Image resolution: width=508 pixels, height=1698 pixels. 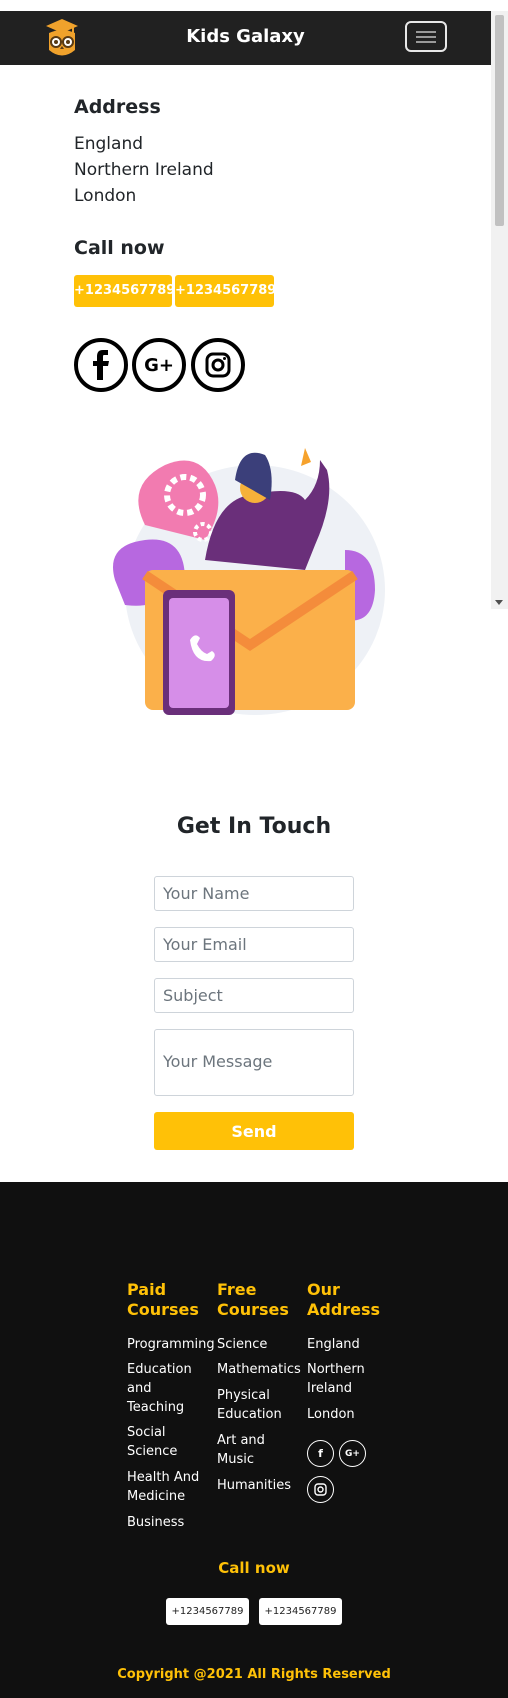 I want to click on scroll-down-arrow-icon, so click(x=499, y=602).